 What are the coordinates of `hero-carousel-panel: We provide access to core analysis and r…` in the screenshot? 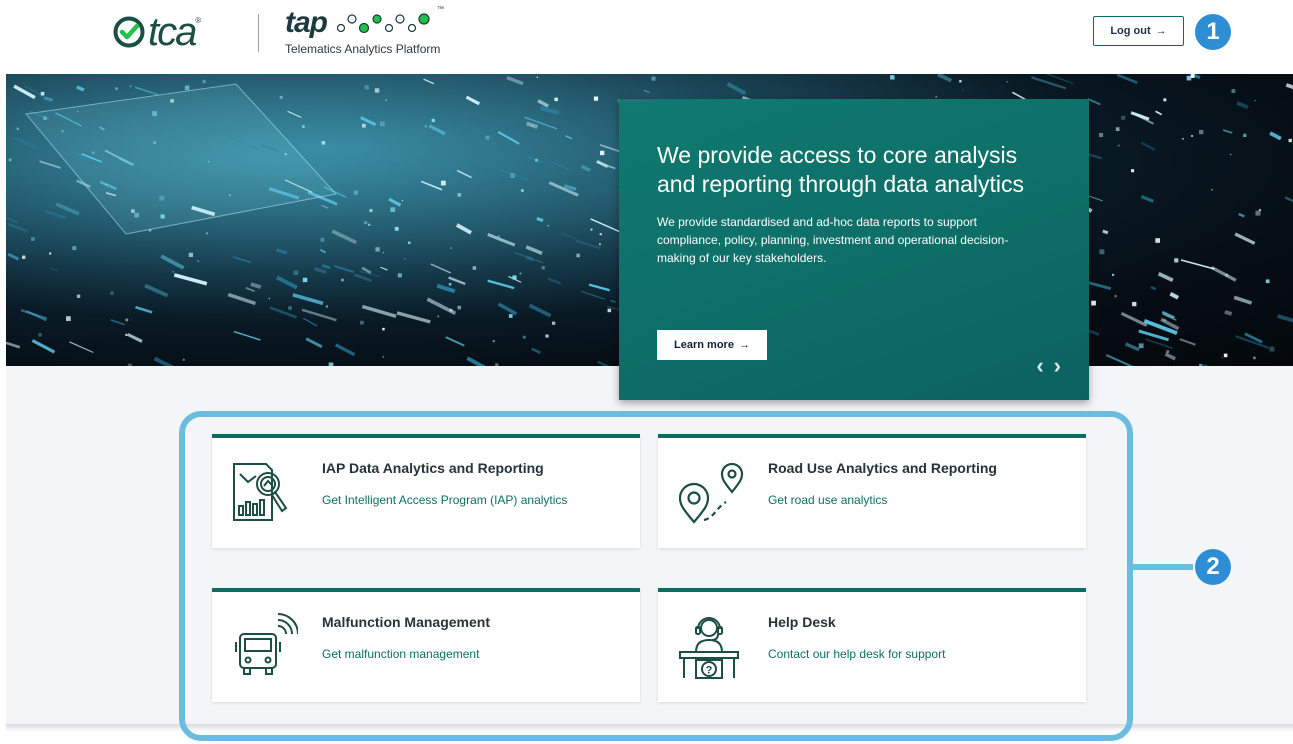 It's located at (854, 249).